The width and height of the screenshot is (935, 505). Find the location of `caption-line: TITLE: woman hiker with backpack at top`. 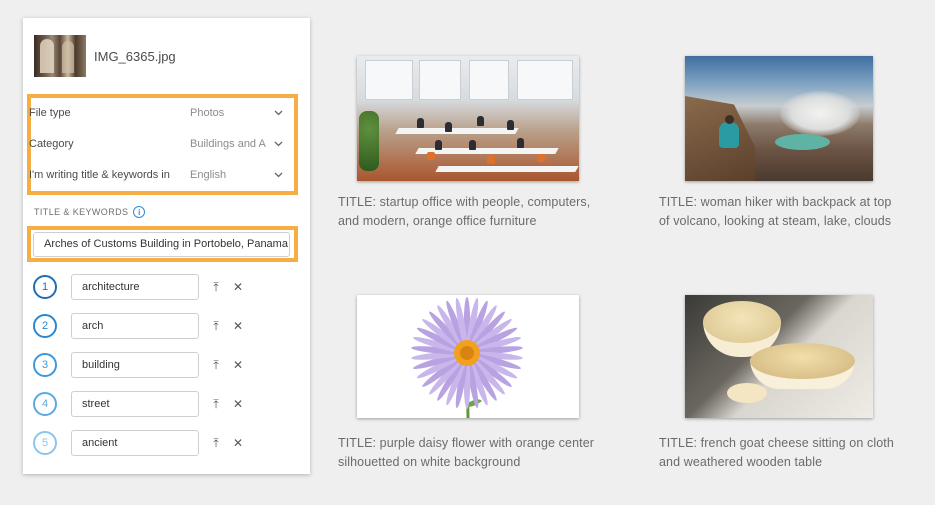

caption-line: TITLE: woman hiker with backpack at top is located at coordinates (775, 202).